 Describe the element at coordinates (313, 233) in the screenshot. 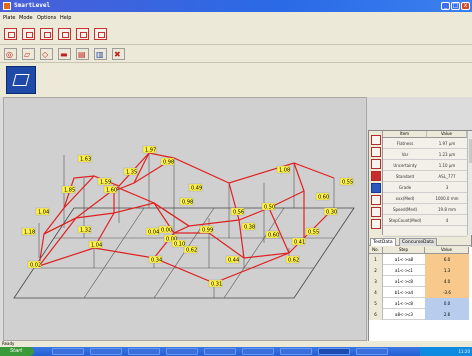

I see `graph-value: 0.55` at that location.